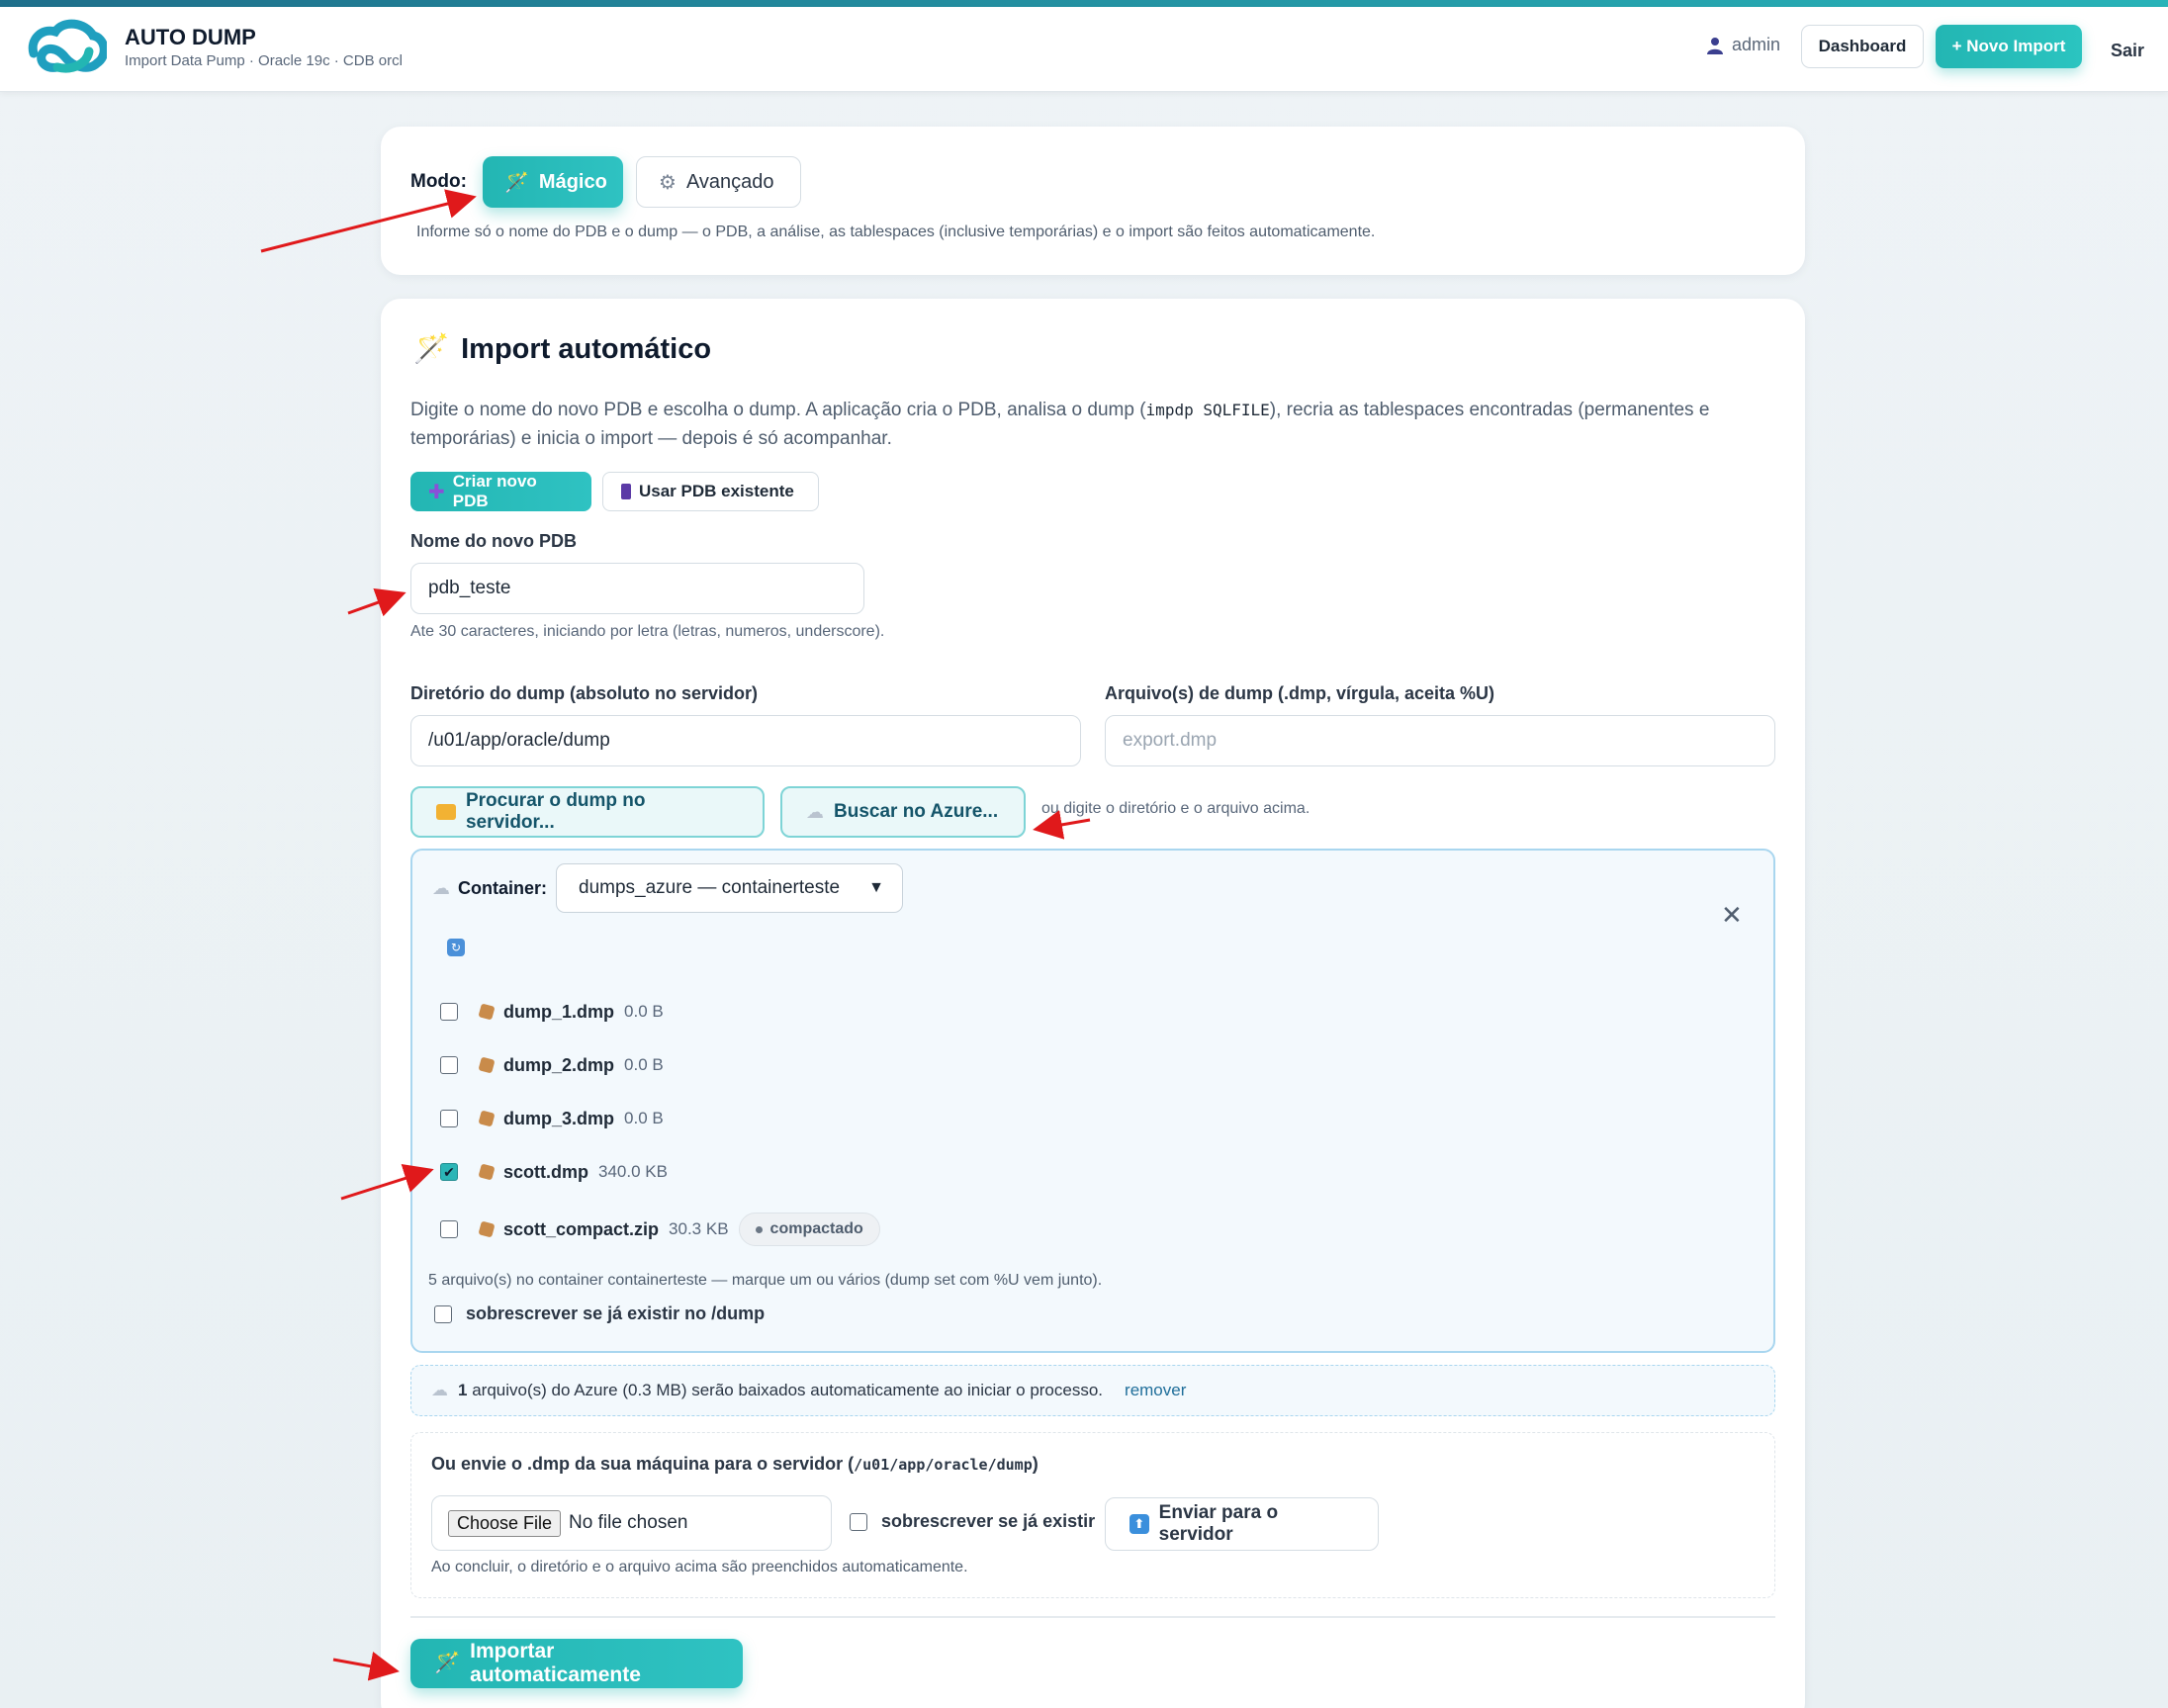  I want to click on no-file-label: No file chosen, so click(629, 1522).